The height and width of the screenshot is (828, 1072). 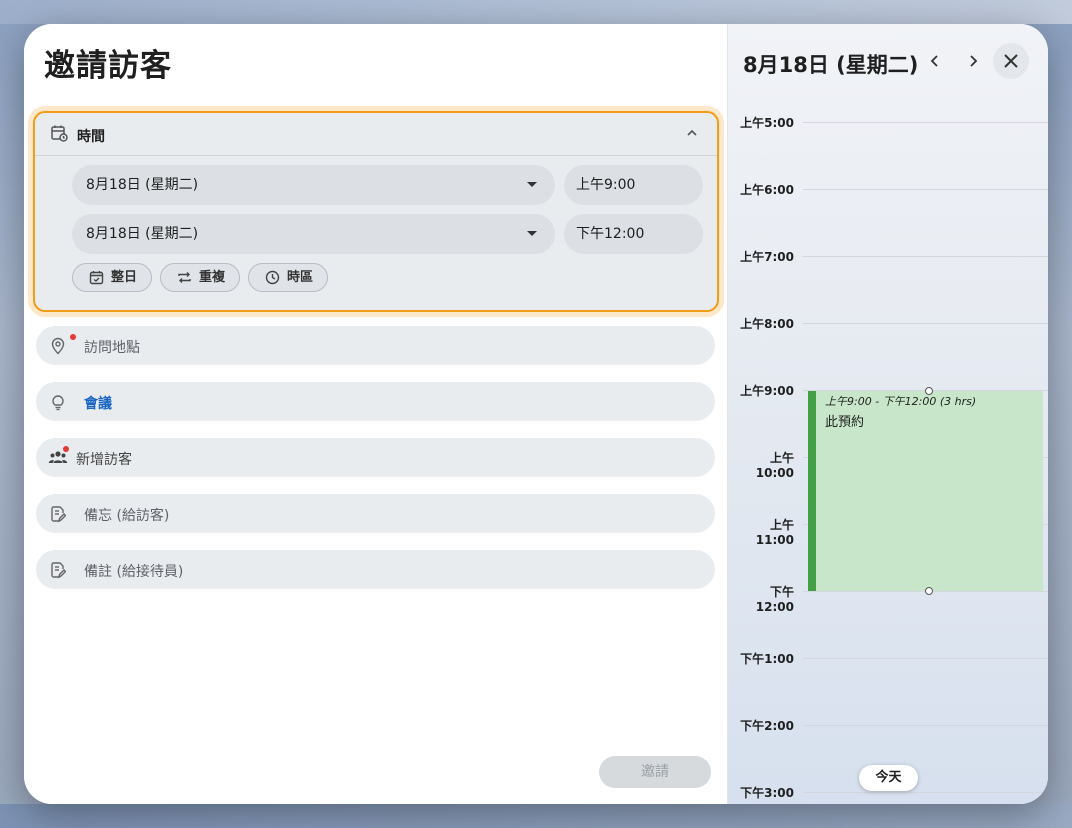 I want to click on hour-label: 上午8:00, so click(x=767, y=324).